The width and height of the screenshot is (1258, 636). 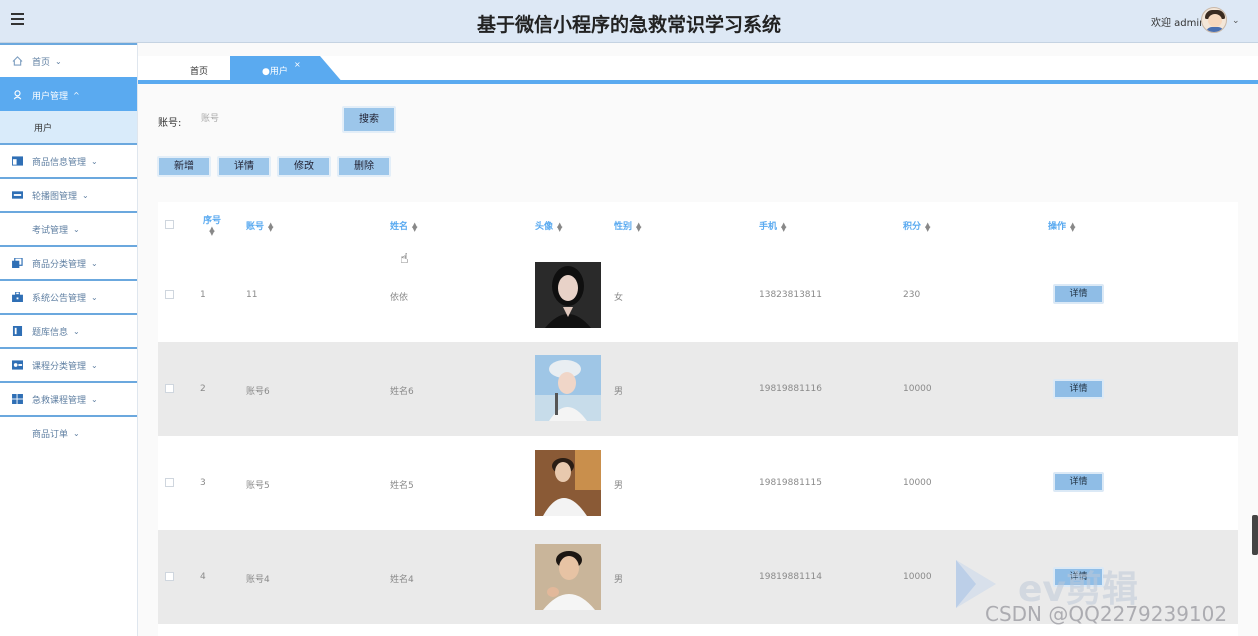 I want to click on cell-phone: 19819881115, so click(x=790, y=483).